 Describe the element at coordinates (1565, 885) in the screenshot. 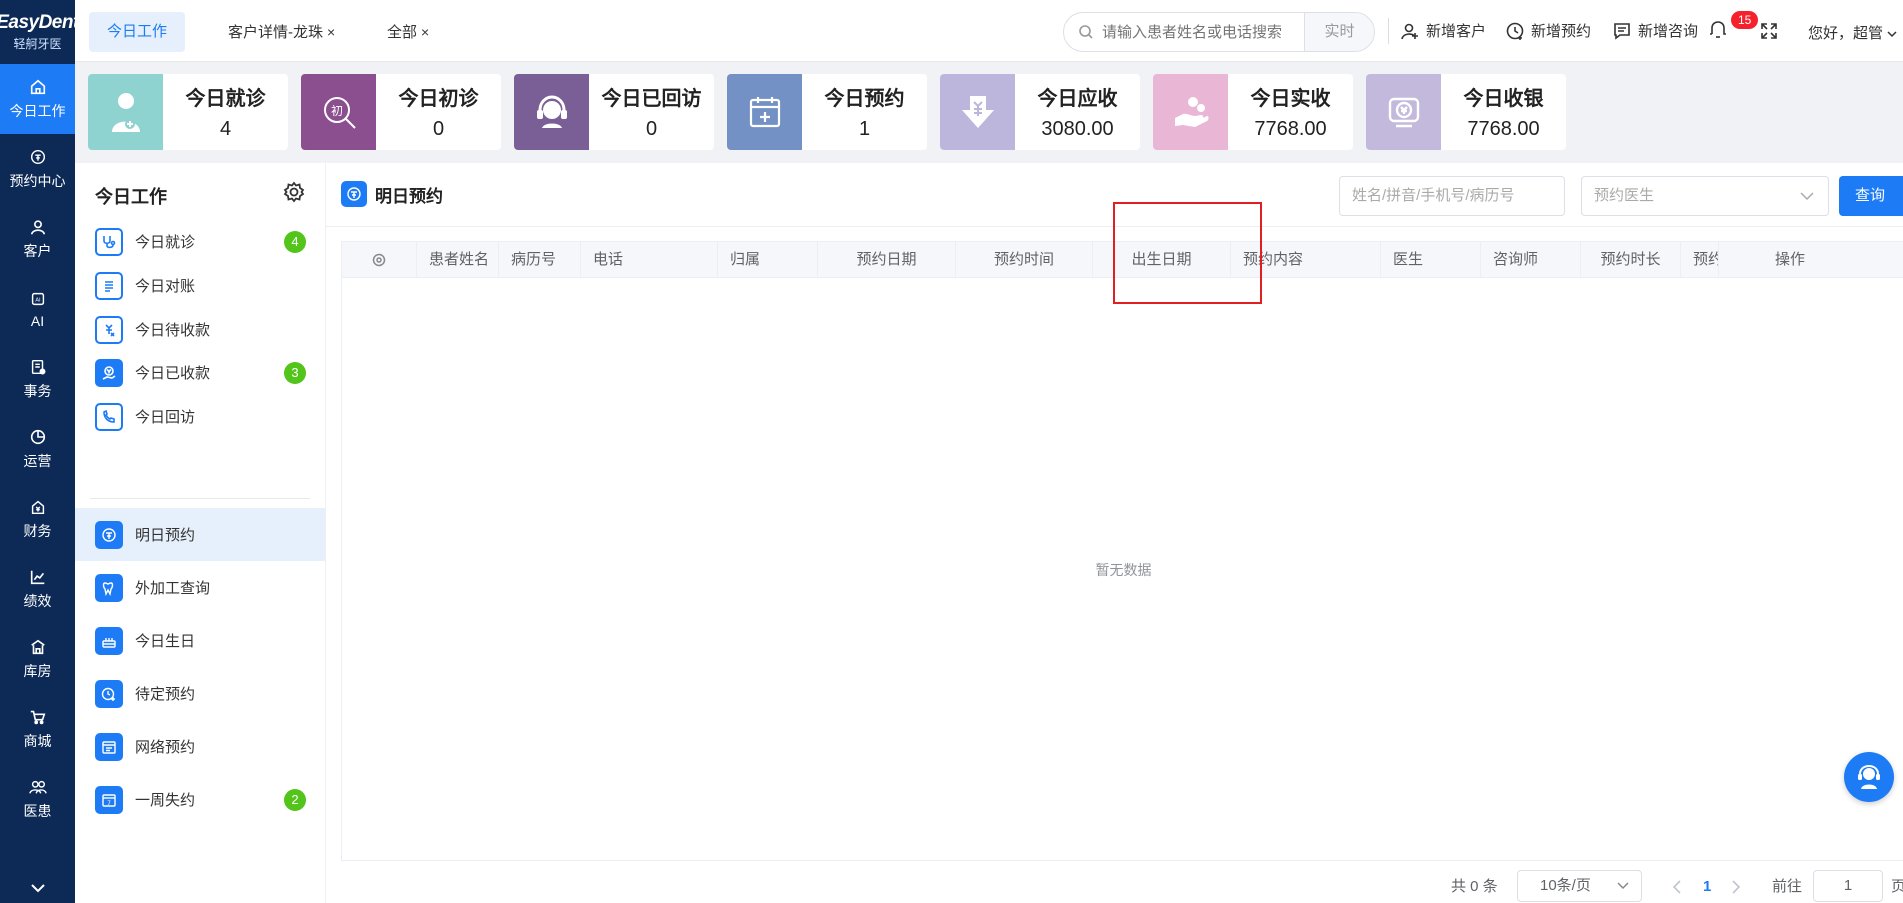

I see `page-size-value: 10条/页` at that location.